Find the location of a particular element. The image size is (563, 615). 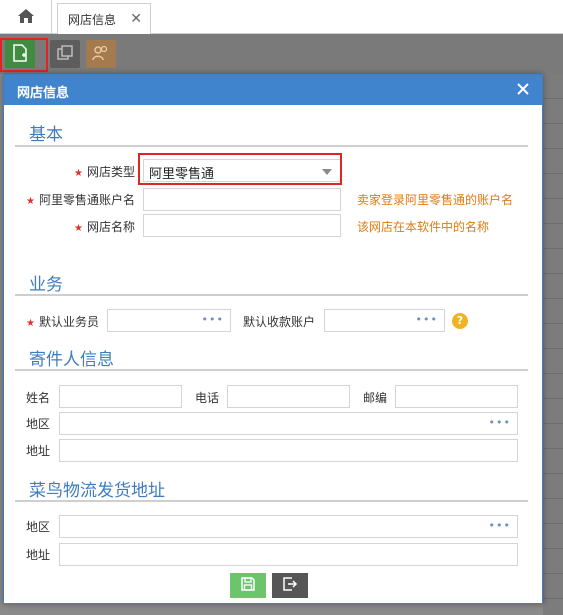

shop-name-hint: 该网店在本软件中的名称 is located at coordinates (423, 227).